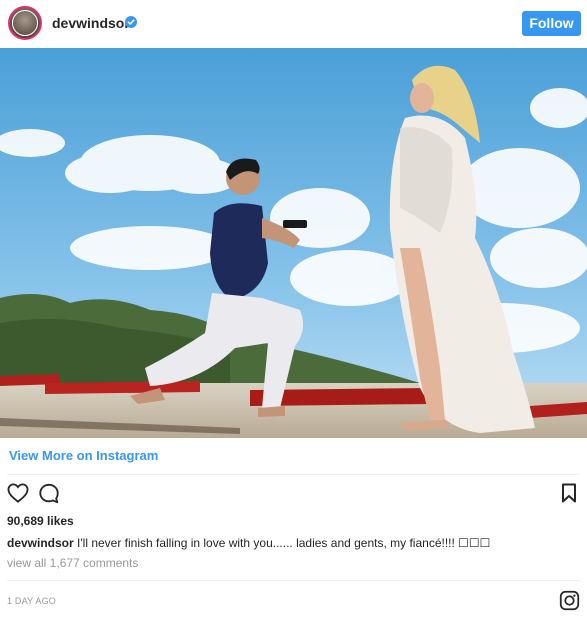 Image resolution: width=587 pixels, height=618 pixels. I want to click on view-more-link: View More on Instagram, so click(83, 455).